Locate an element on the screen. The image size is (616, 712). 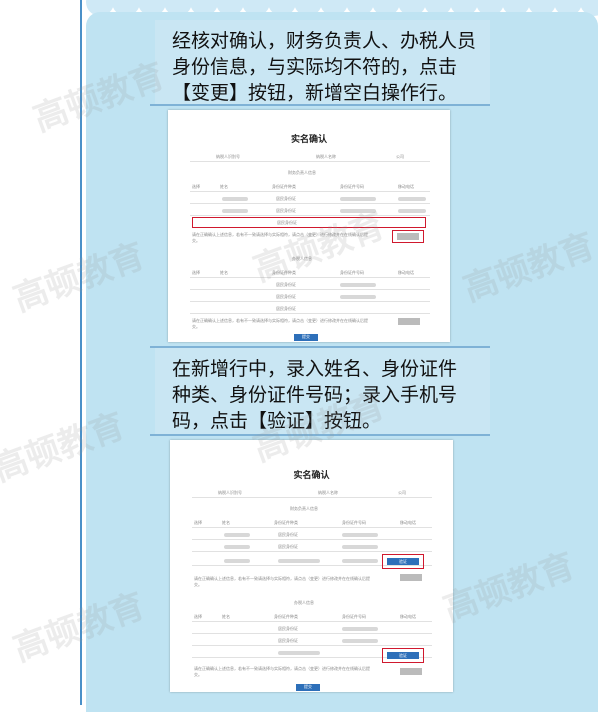
id-number-input is located at coordinates (360, 561).